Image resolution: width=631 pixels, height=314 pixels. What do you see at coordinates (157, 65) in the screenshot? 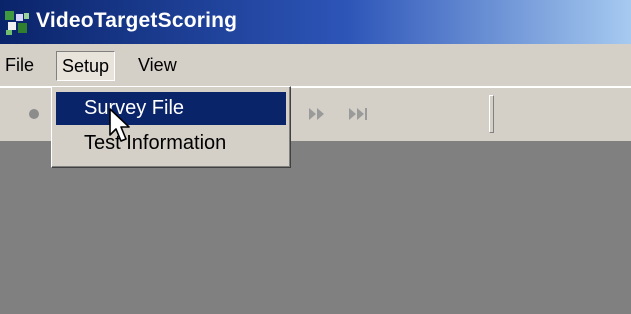
I see `menu-view: View` at bounding box center [157, 65].